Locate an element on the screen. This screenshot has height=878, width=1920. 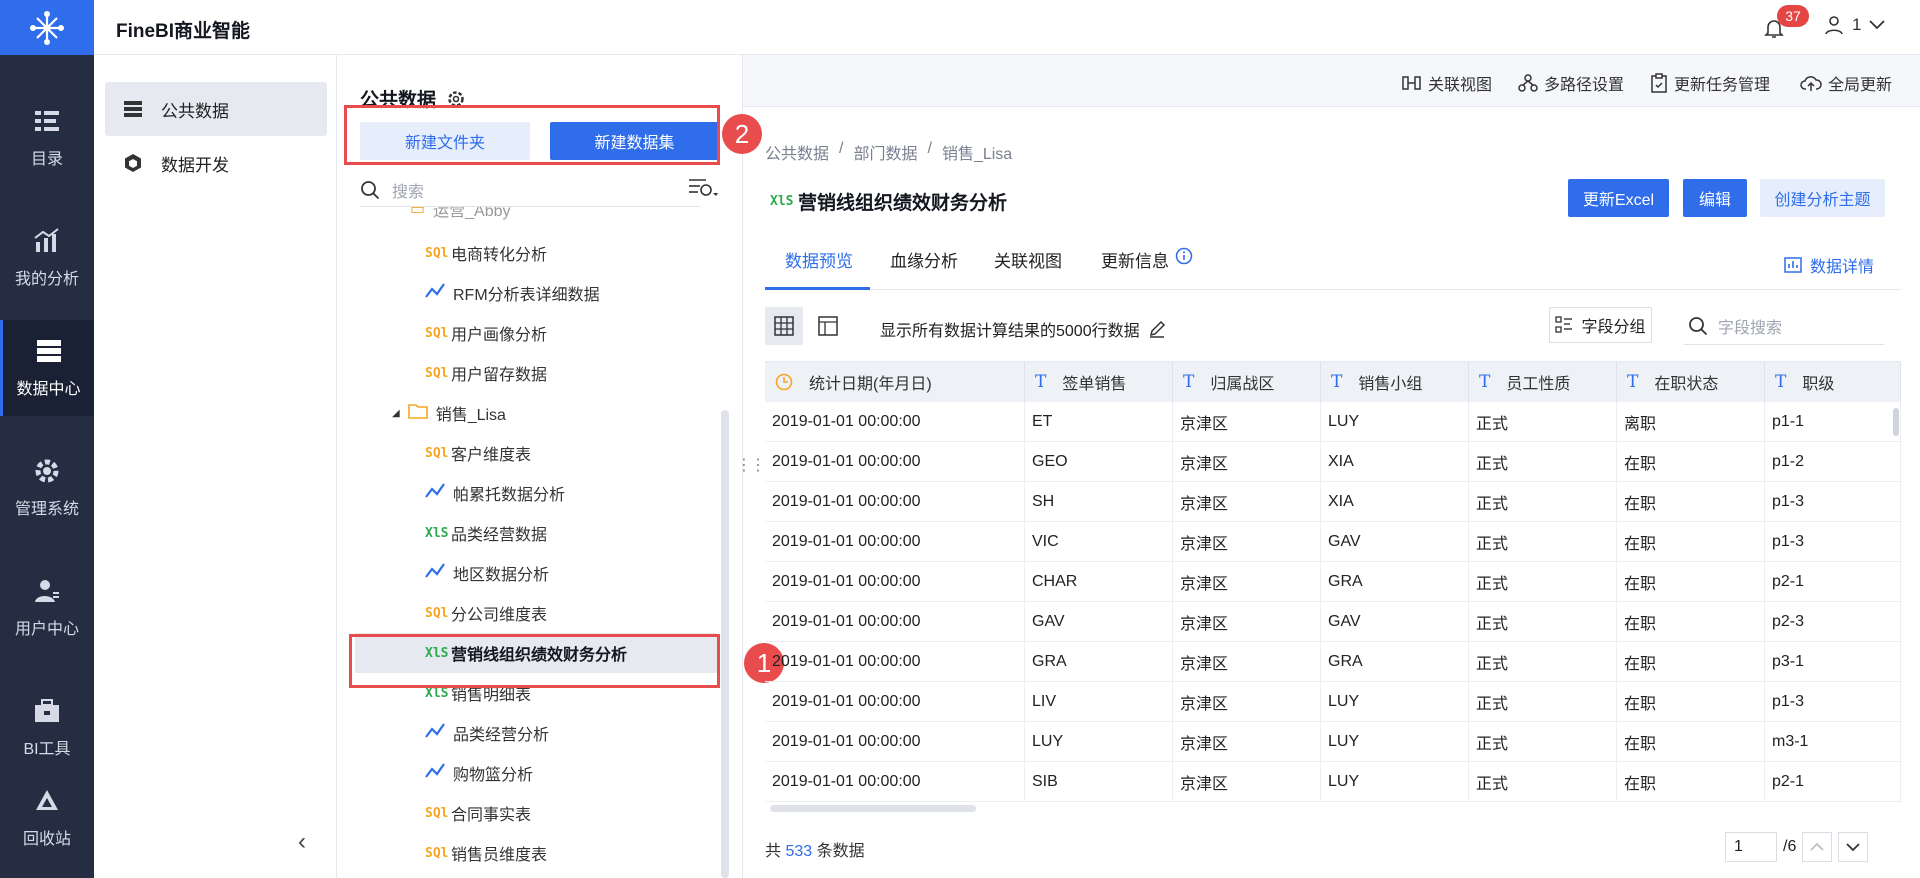
prev-page-button is located at coordinates (1817, 847).